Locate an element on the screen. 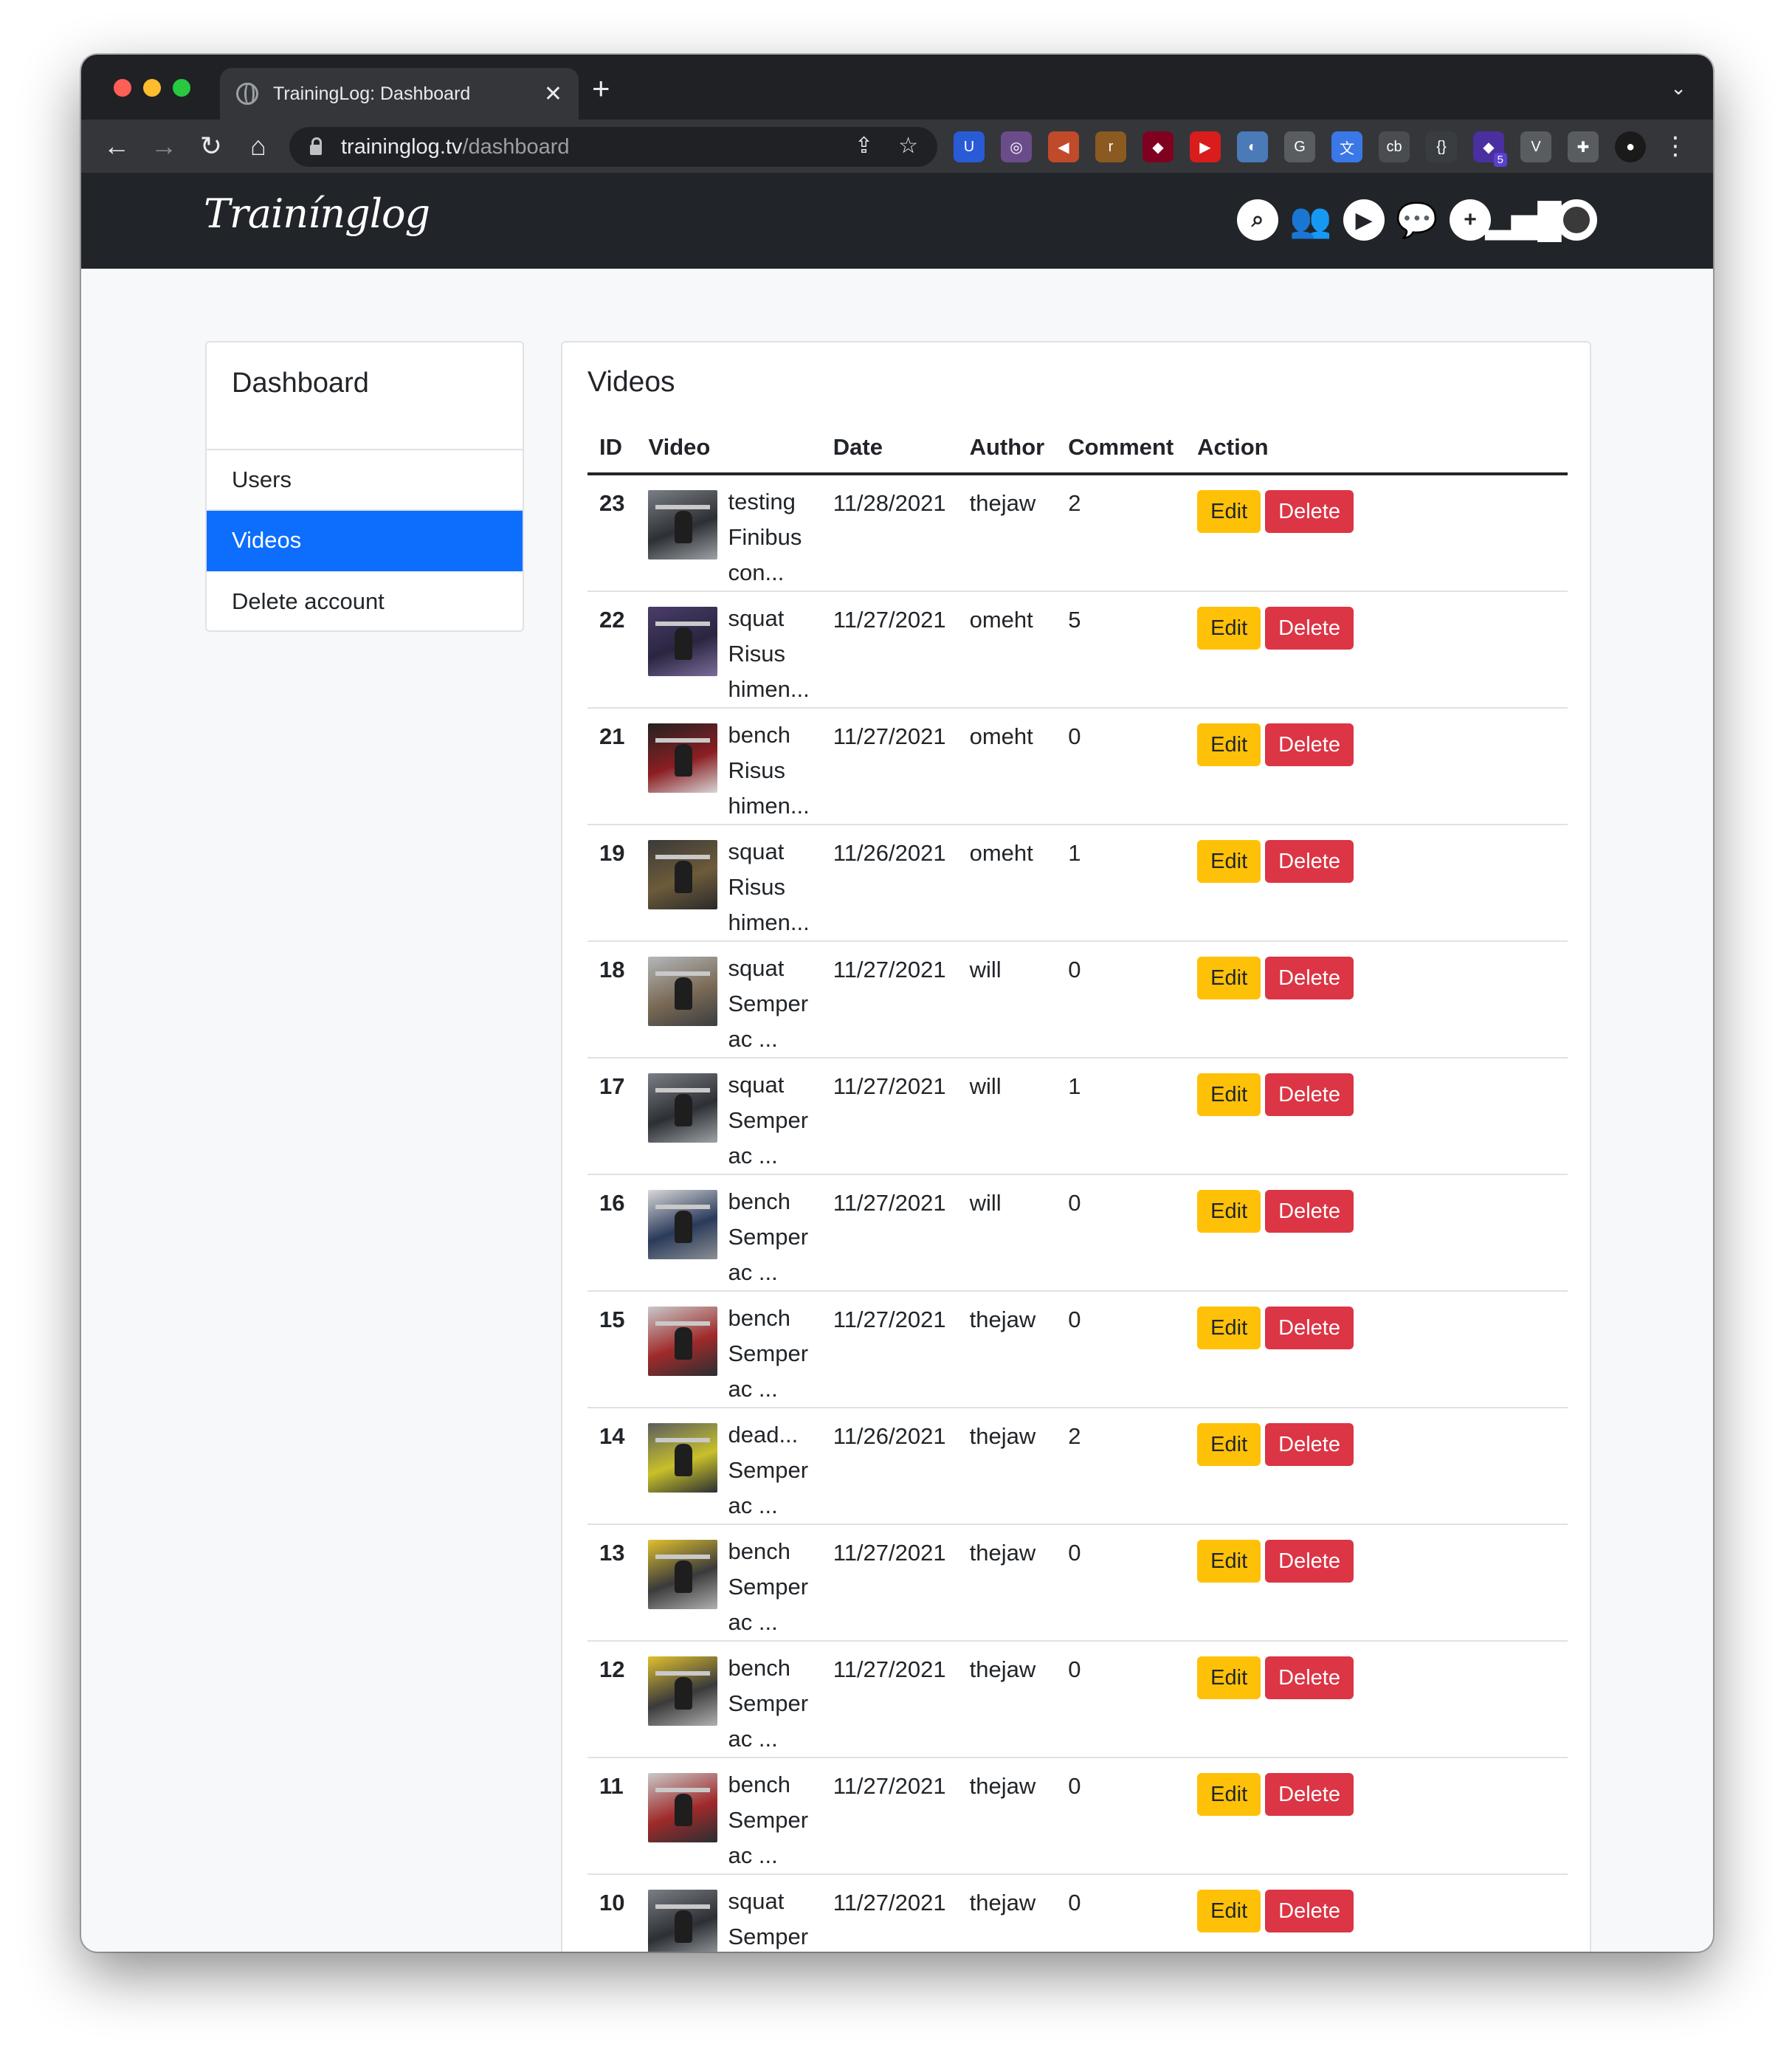 This screenshot has height=2055, width=1792. reload-icon: ↻ is located at coordinates (211, 146).